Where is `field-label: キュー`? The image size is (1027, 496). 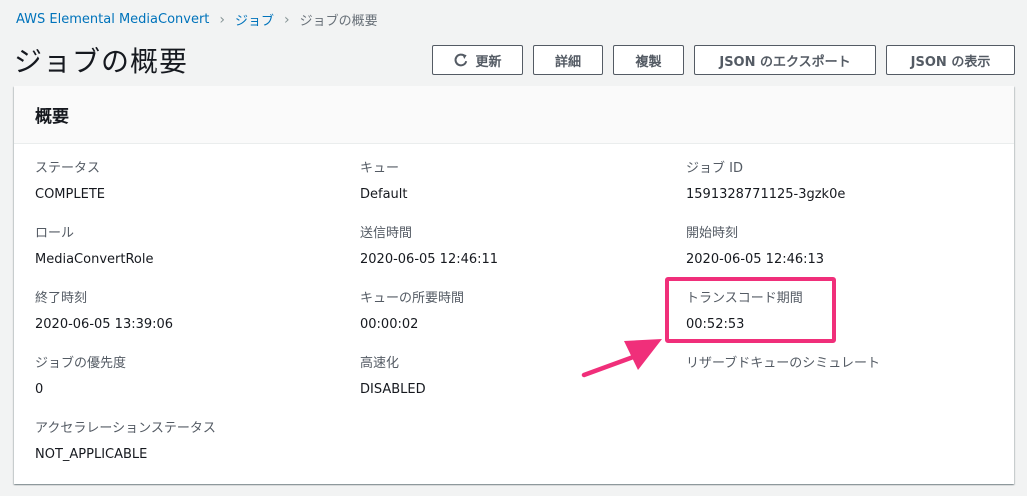 field-label: キュー is located at coordinates (380, 168).